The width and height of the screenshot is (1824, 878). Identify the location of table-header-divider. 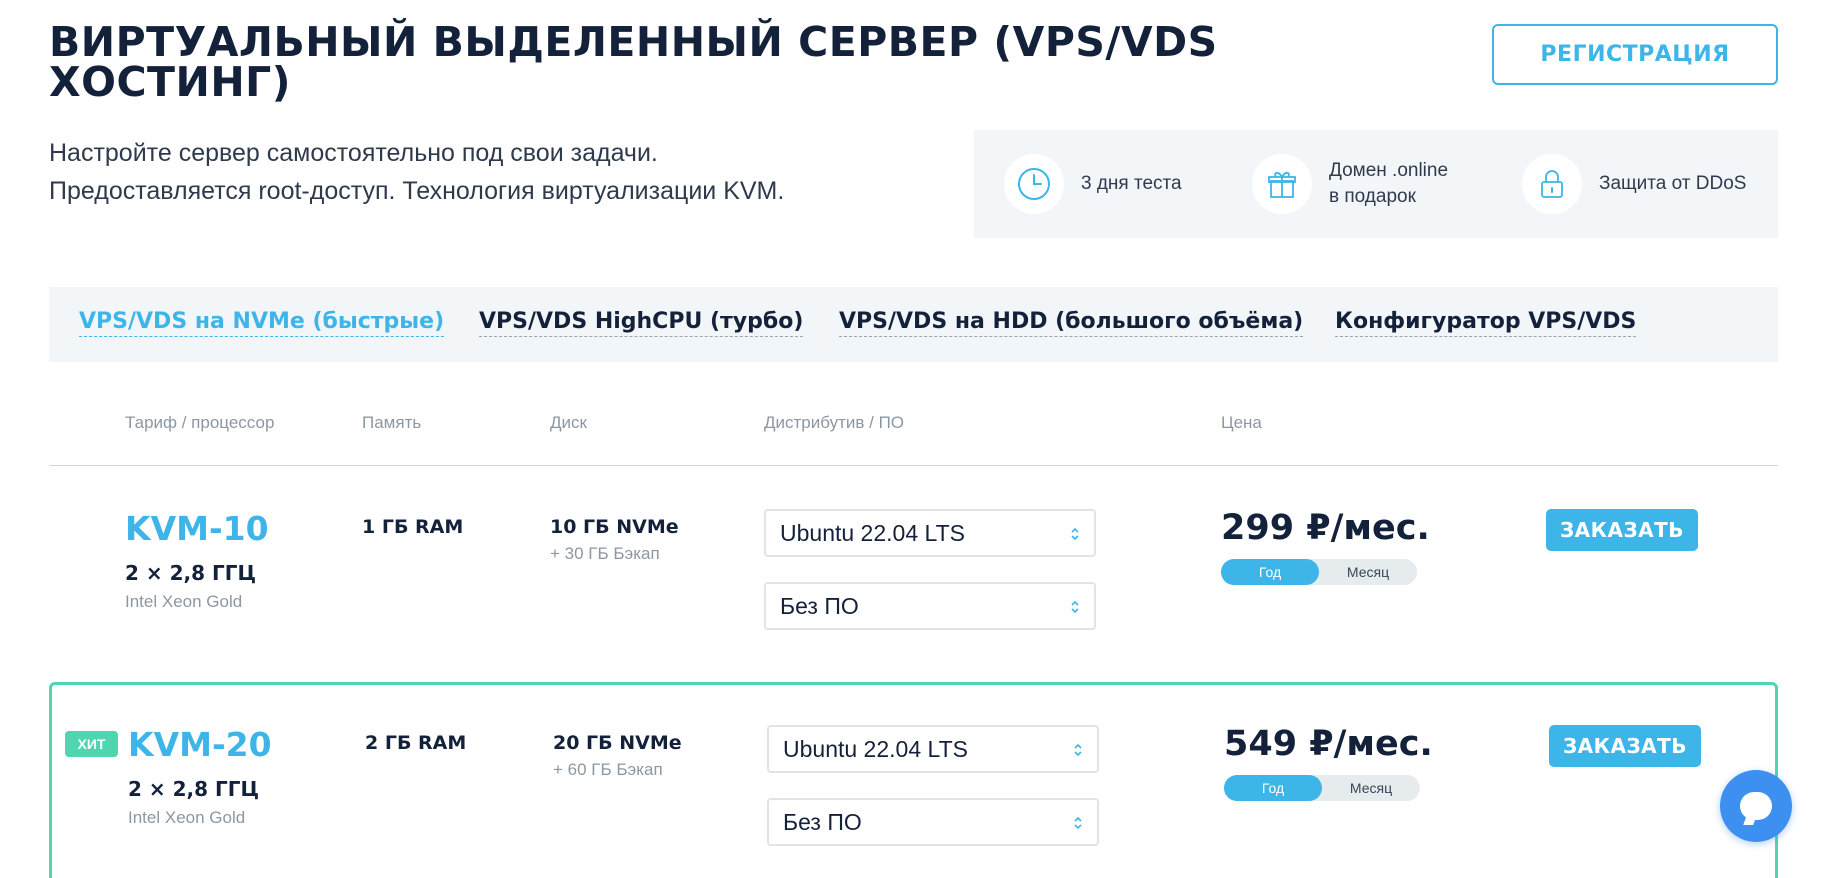
(913, 465).